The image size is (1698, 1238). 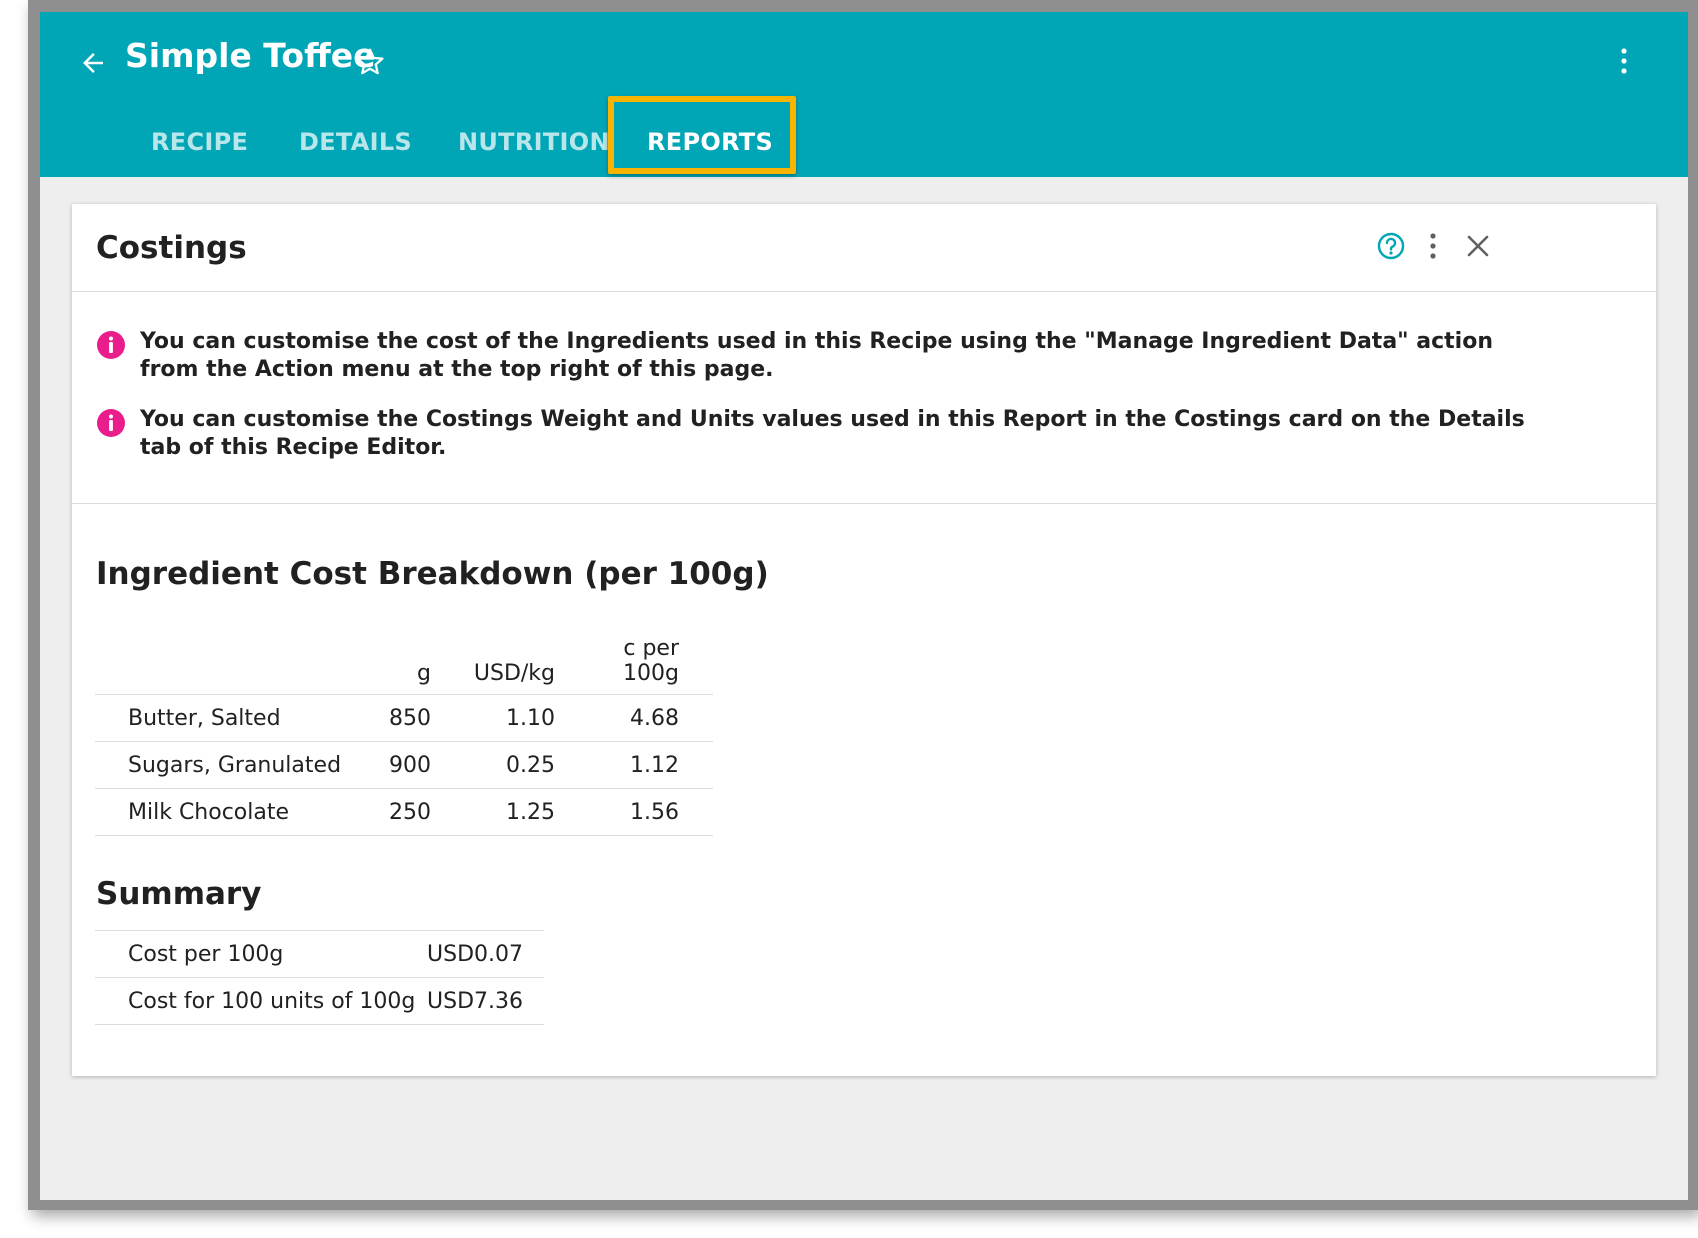 What do you see at coordinates (397, 812) in the screenshot?
I see `grams-value: 250` at bounding box center [397, 812].